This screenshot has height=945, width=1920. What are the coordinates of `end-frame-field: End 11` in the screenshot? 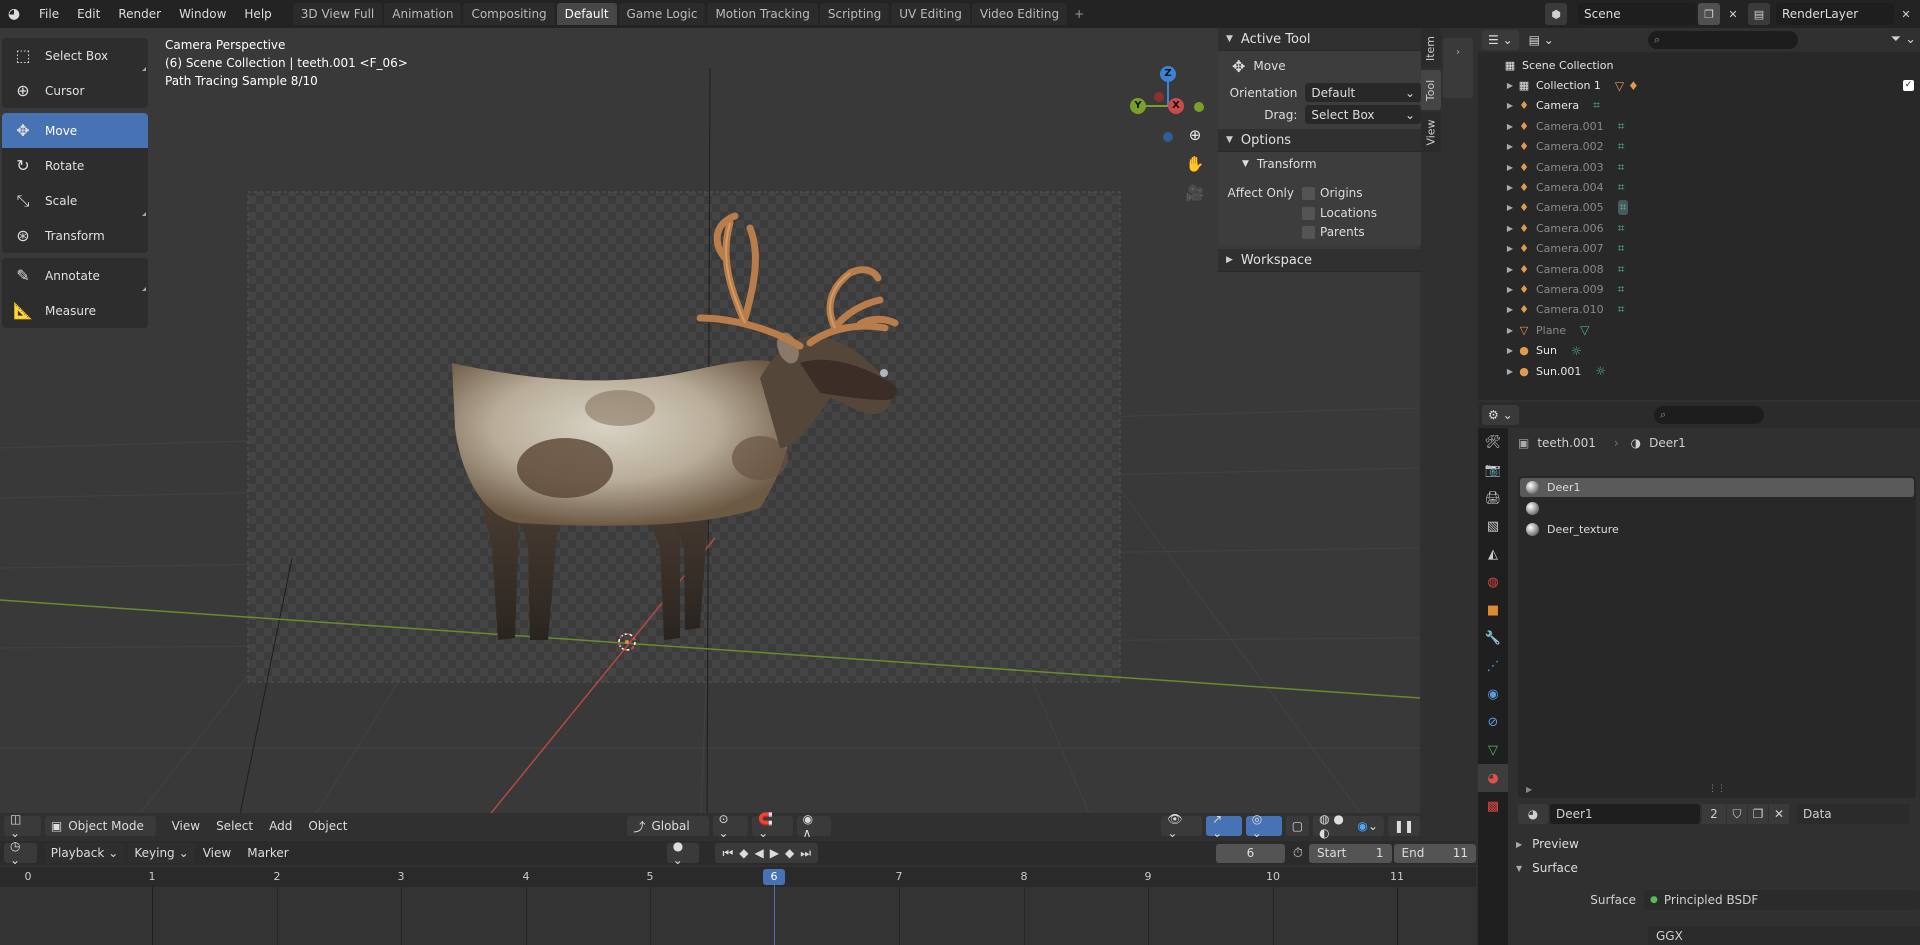 It's located at (1435, 853).